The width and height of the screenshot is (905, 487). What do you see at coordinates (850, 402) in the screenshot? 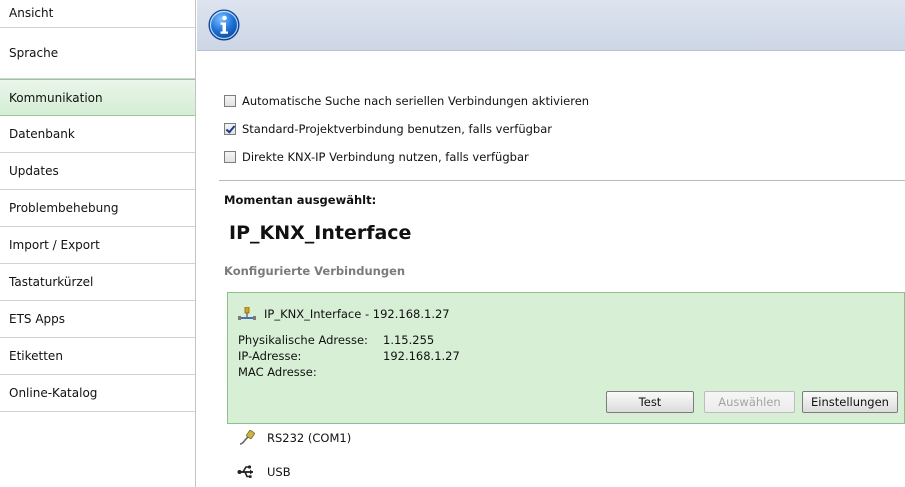
I see `settings-button: Einstellungen` at bounding box center [850, 402].